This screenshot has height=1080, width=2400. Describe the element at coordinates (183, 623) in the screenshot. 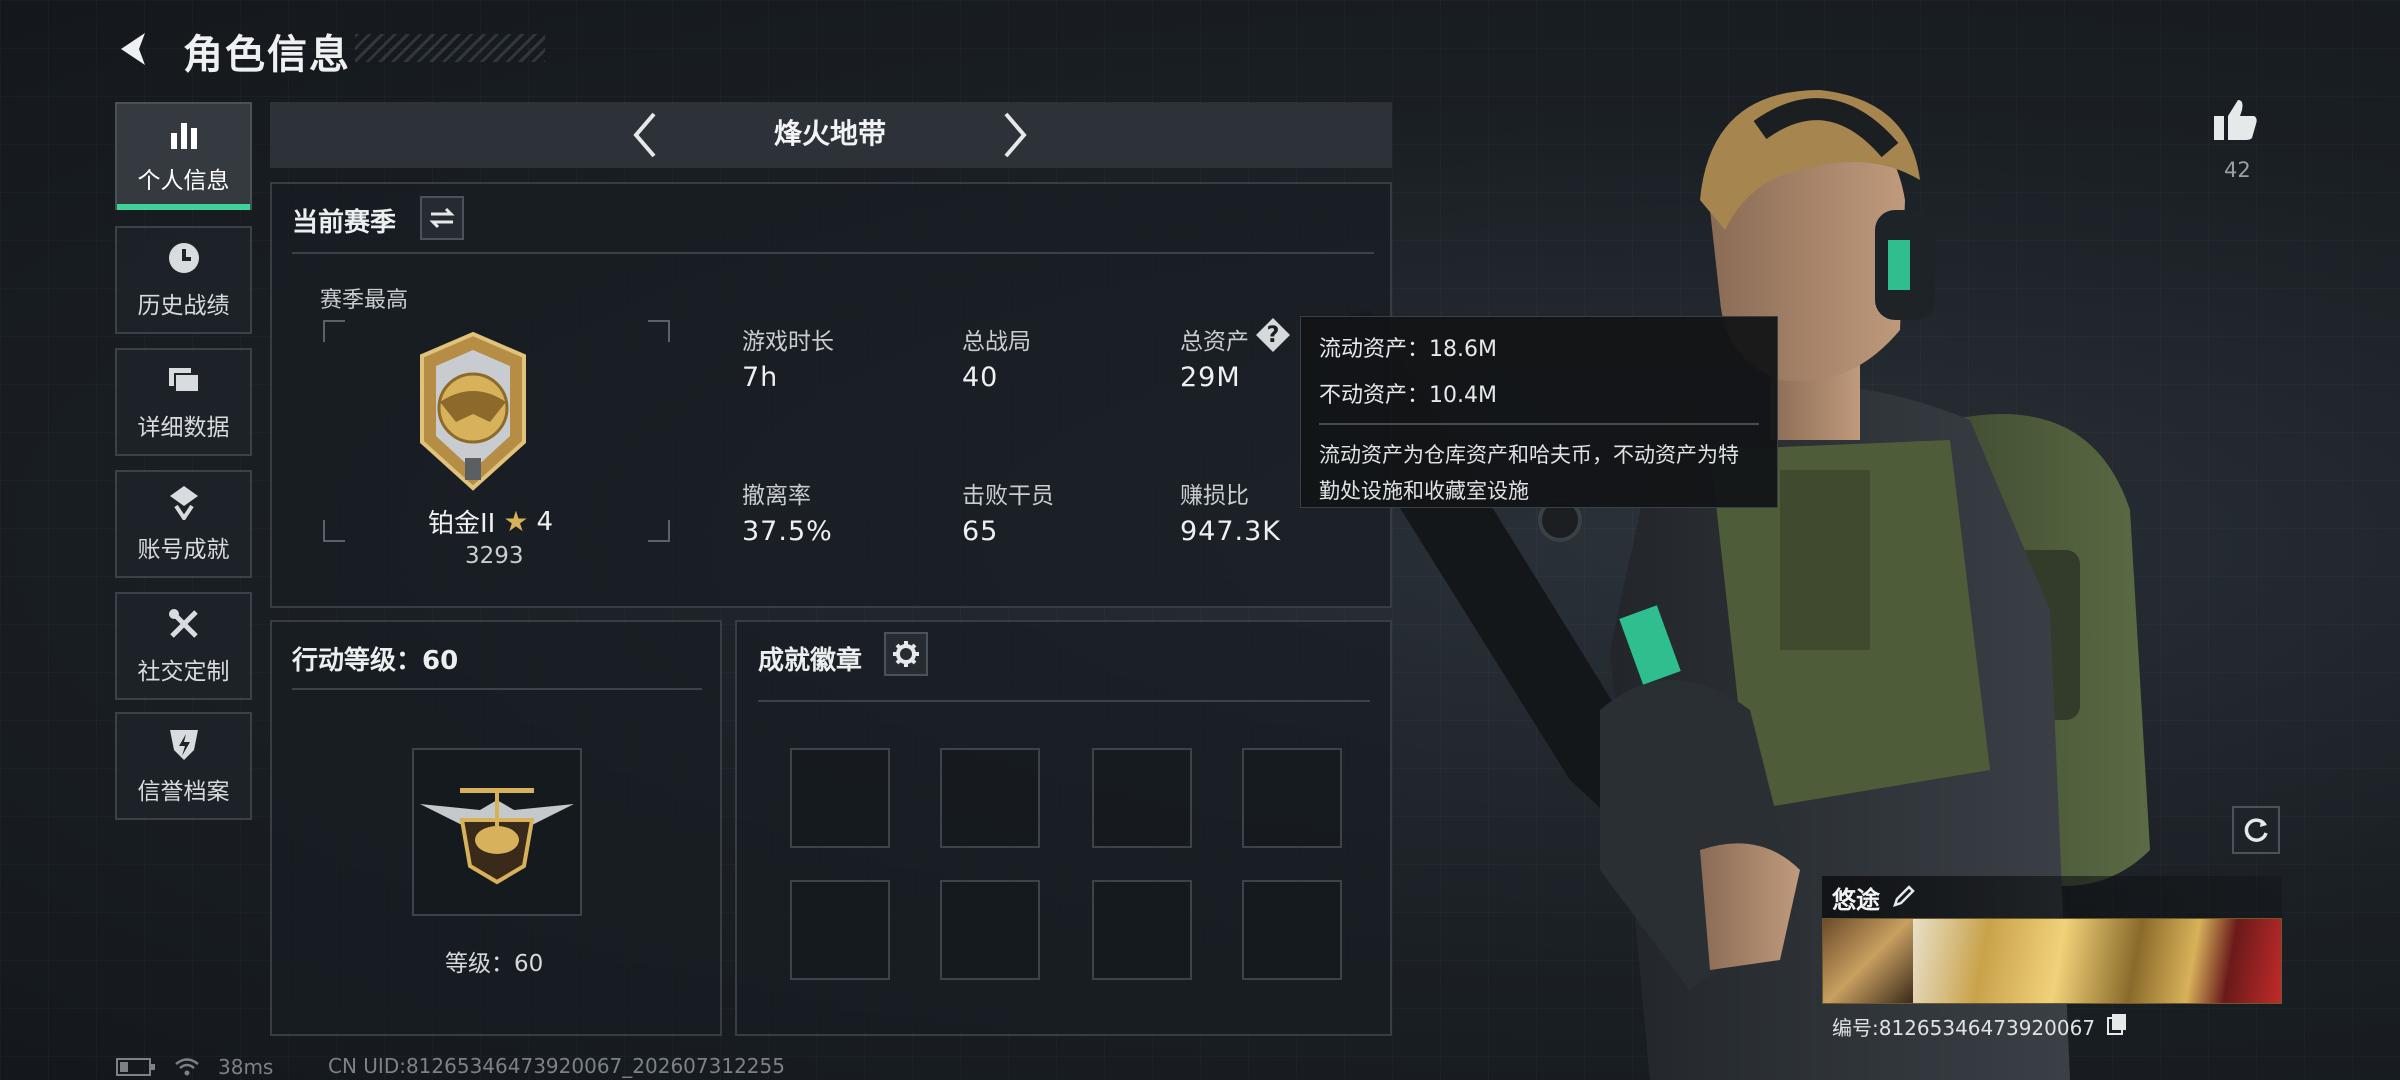

I see `tools-icon` at that location.